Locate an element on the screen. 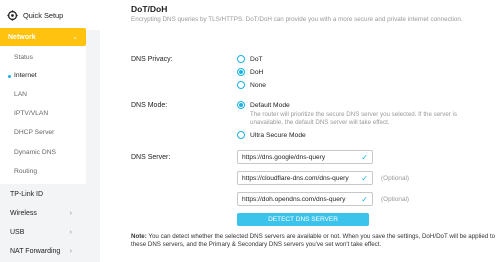 The image size is (500, 262). sidebar-item-quick-setup: Quick Setup is located at coordinates (50, 15).